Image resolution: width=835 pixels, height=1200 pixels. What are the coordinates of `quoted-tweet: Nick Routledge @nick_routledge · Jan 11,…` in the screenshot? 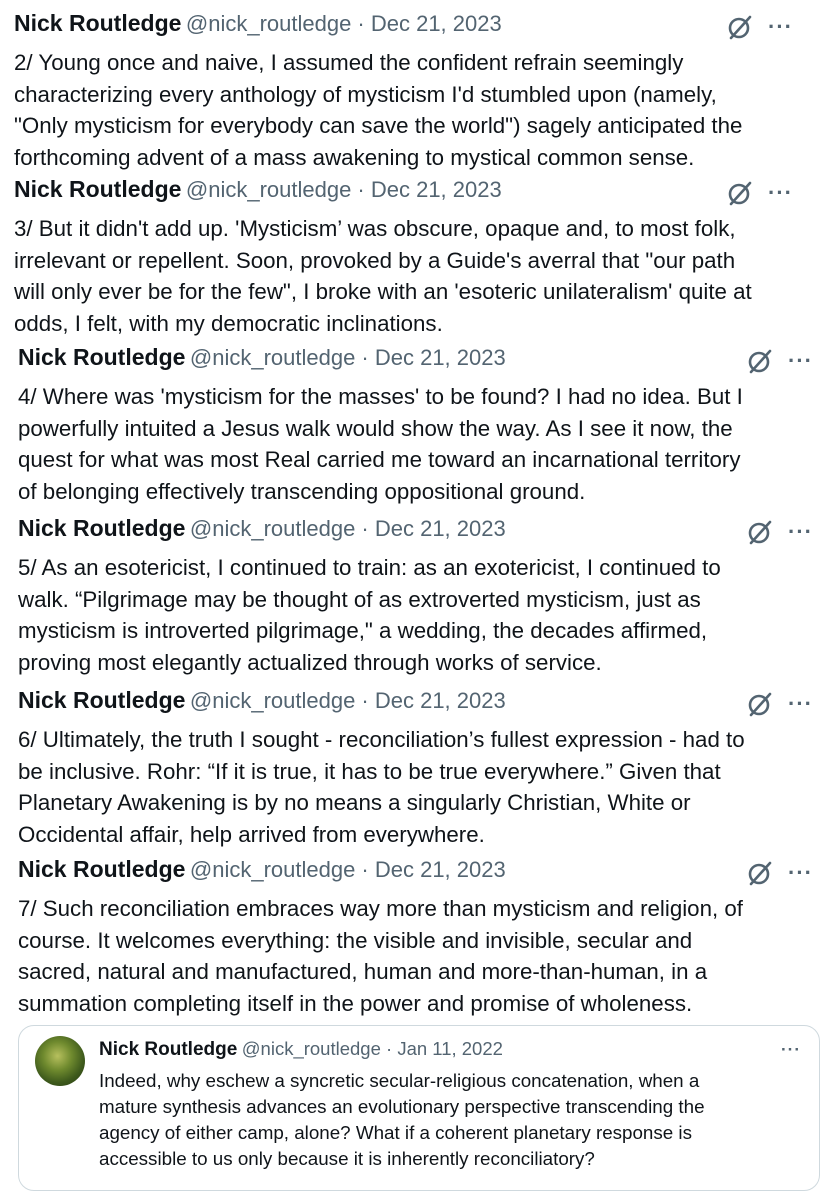 It's located at (419, 1108).